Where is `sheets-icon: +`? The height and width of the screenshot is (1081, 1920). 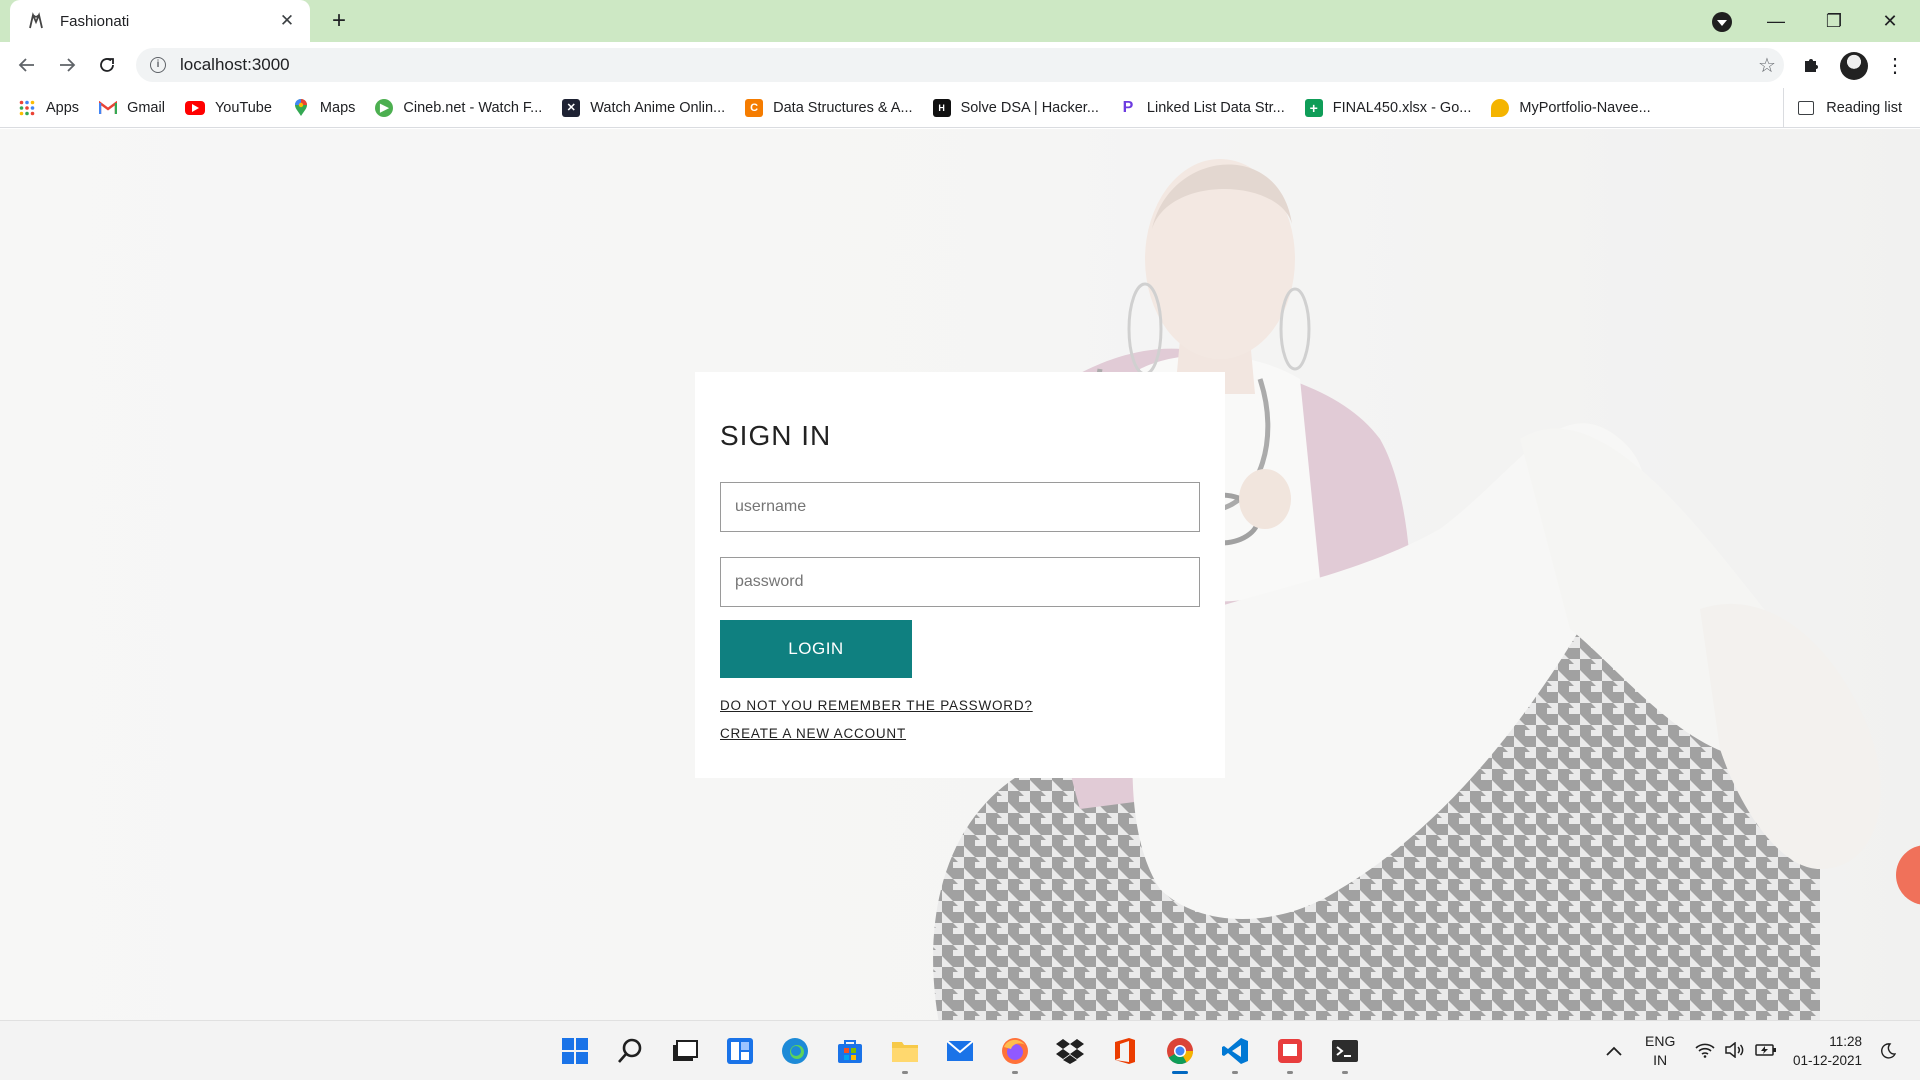 sheets-icon: + is located at coordinates (1313, 107).